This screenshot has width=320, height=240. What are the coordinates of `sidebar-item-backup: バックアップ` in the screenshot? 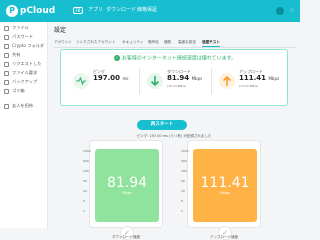 It's located at (26, 82).